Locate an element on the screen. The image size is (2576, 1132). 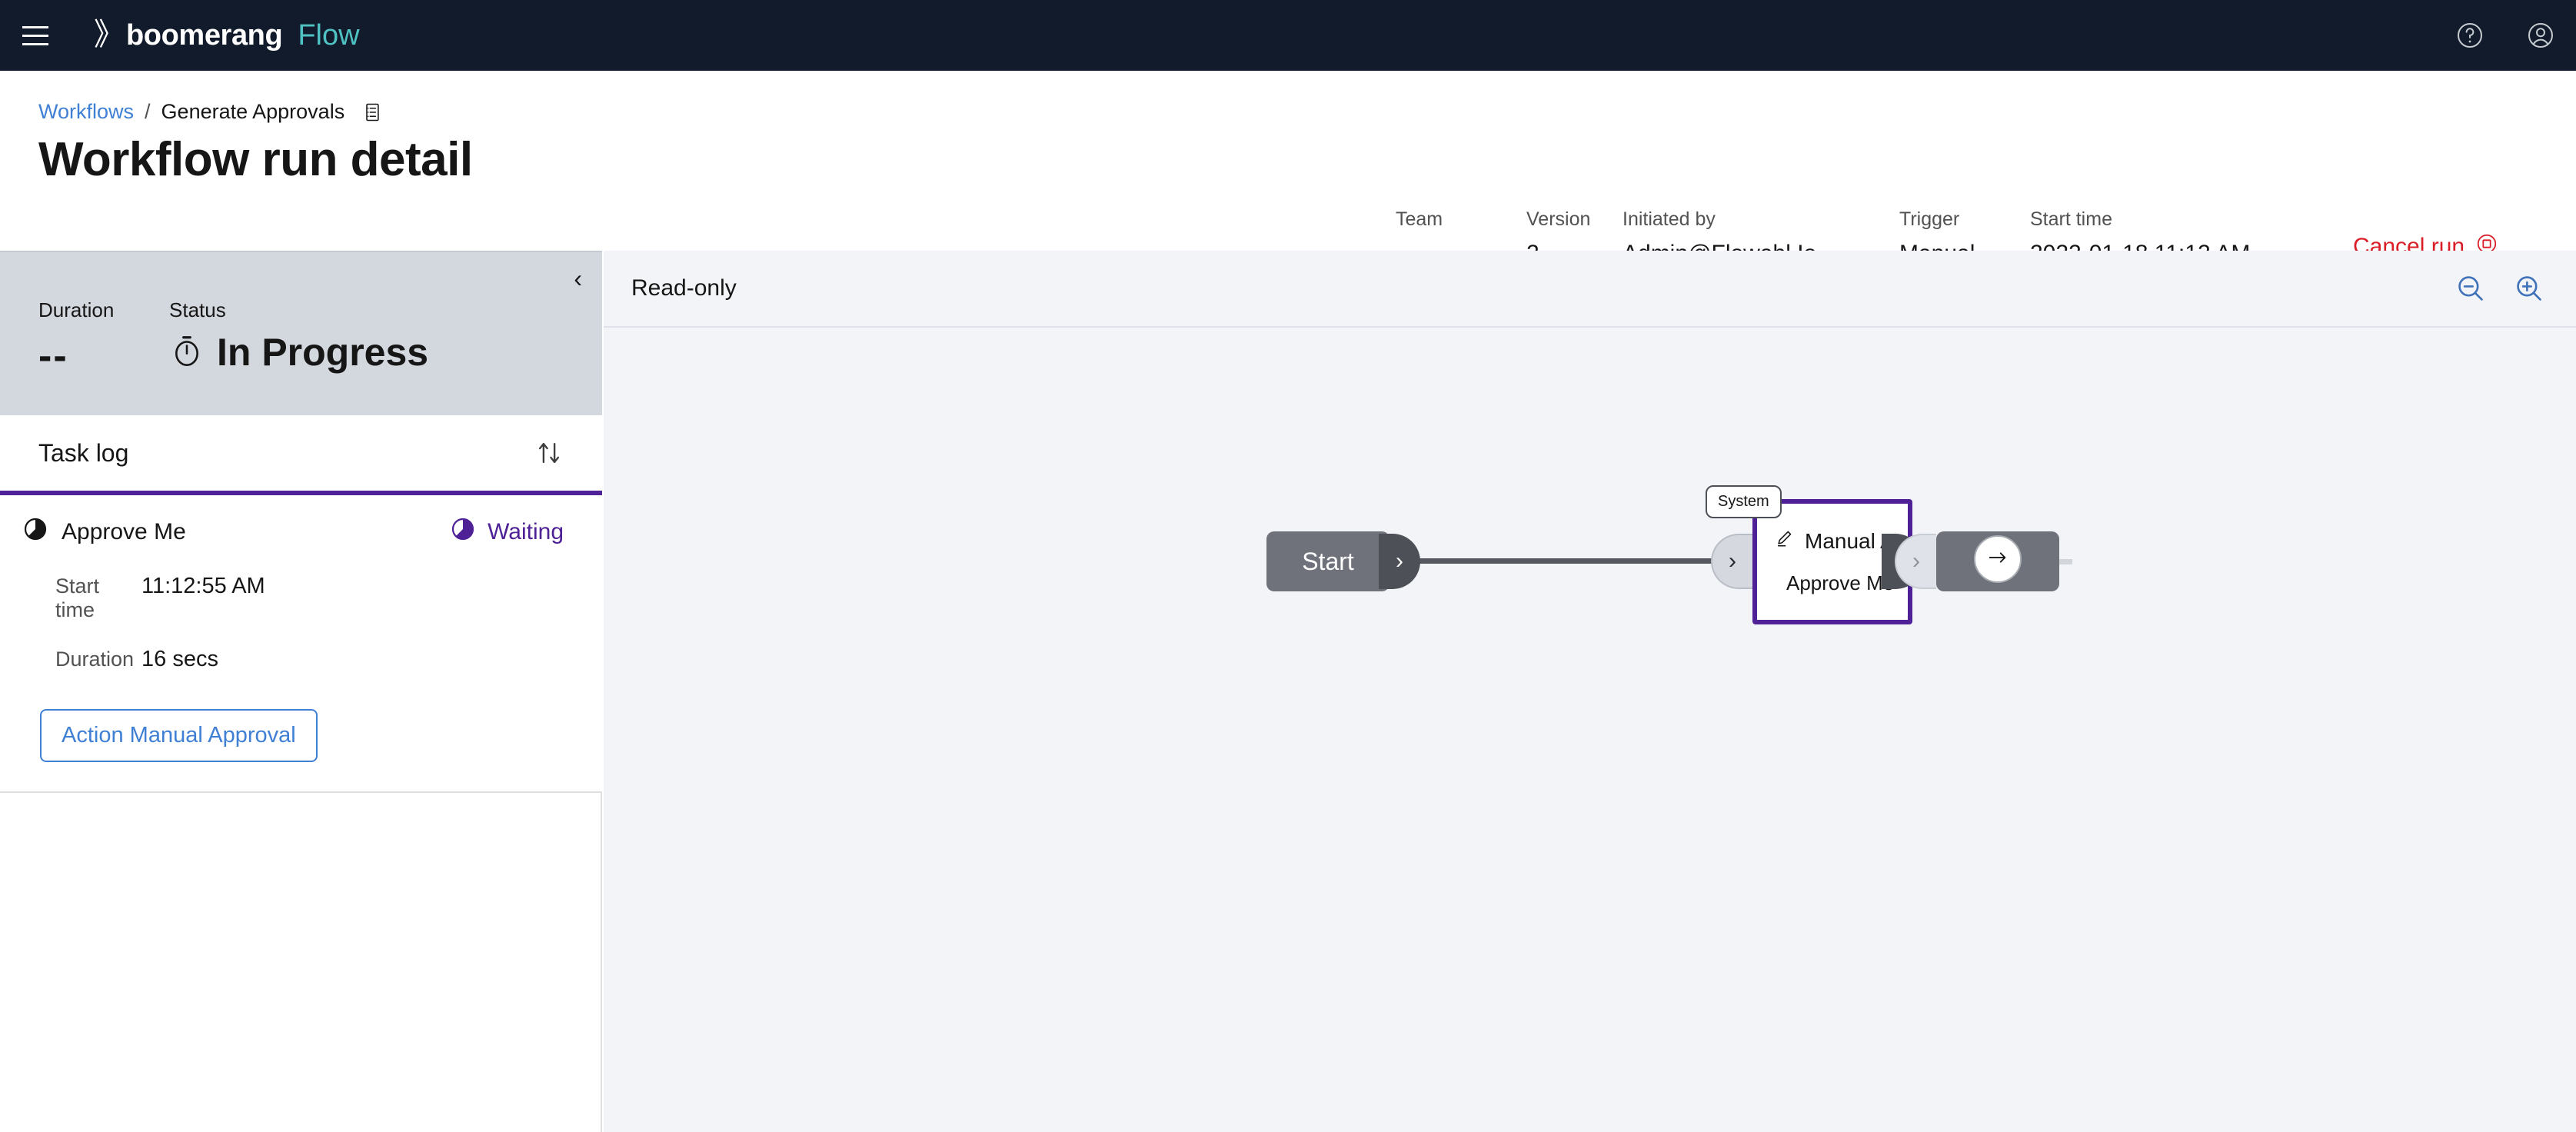
node-start-label: Start is located at coordinates (1328, 561).